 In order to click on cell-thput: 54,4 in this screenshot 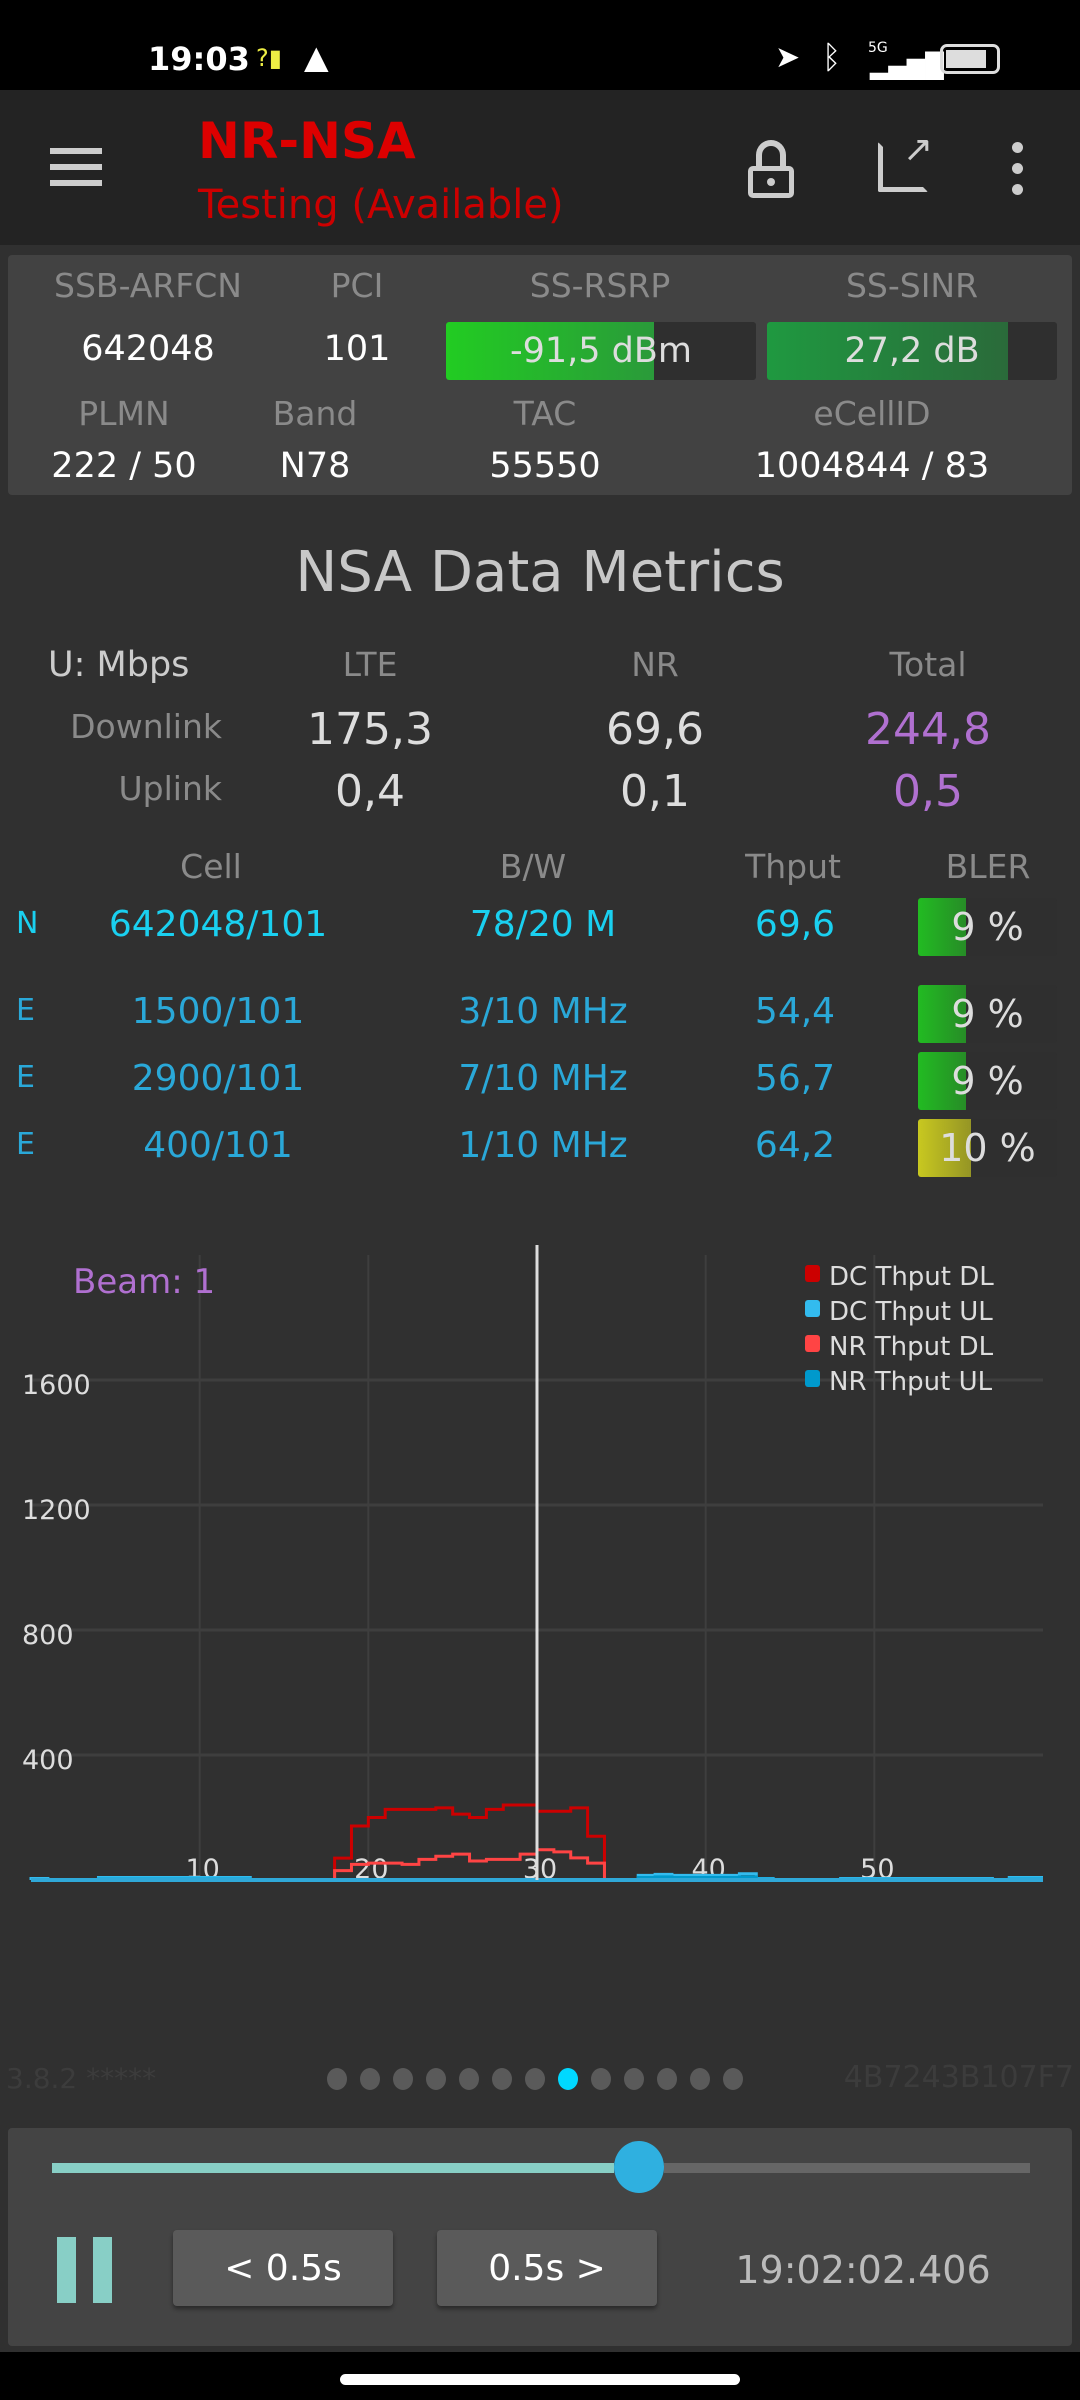, I will do `click(795, 1011)`.